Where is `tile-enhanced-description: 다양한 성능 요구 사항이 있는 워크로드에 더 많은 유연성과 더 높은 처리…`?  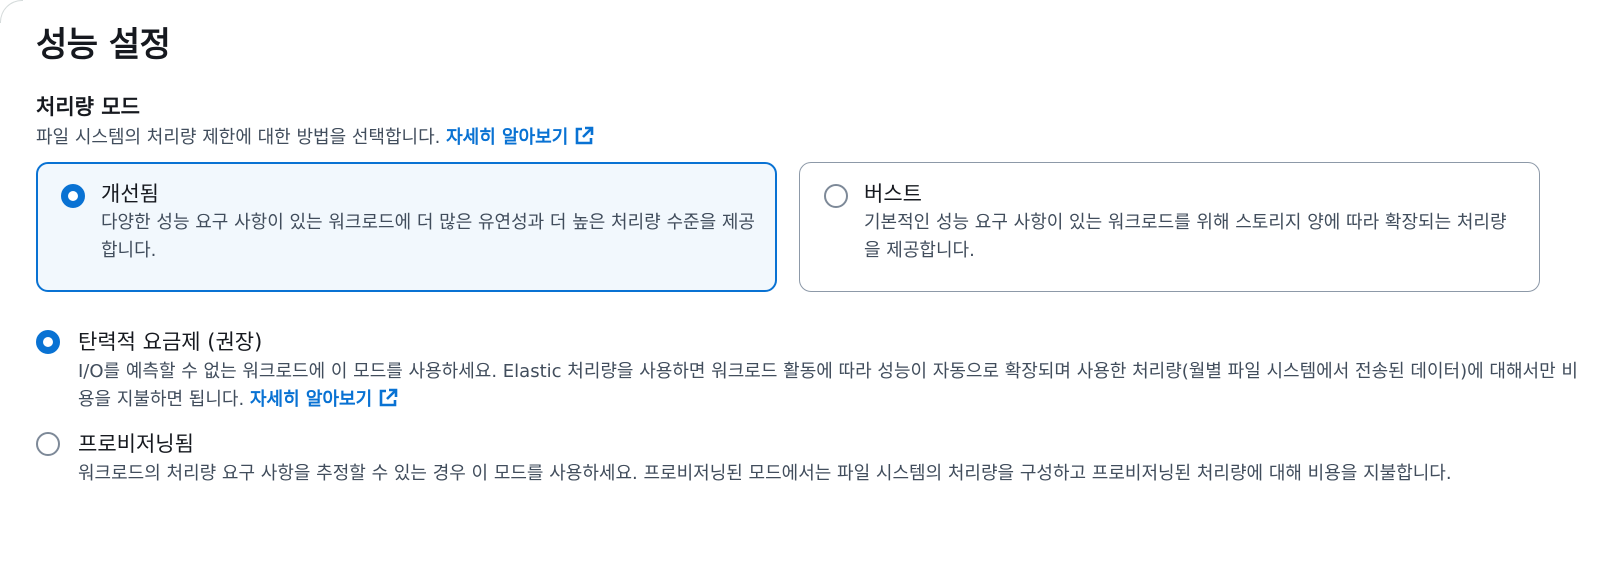 tile-enhanced-description: 다양한 성능 요구 사항이 있는 워크로드에 더 많은 유연성과 더 높은 처리… is located at coordinates (428, 236).